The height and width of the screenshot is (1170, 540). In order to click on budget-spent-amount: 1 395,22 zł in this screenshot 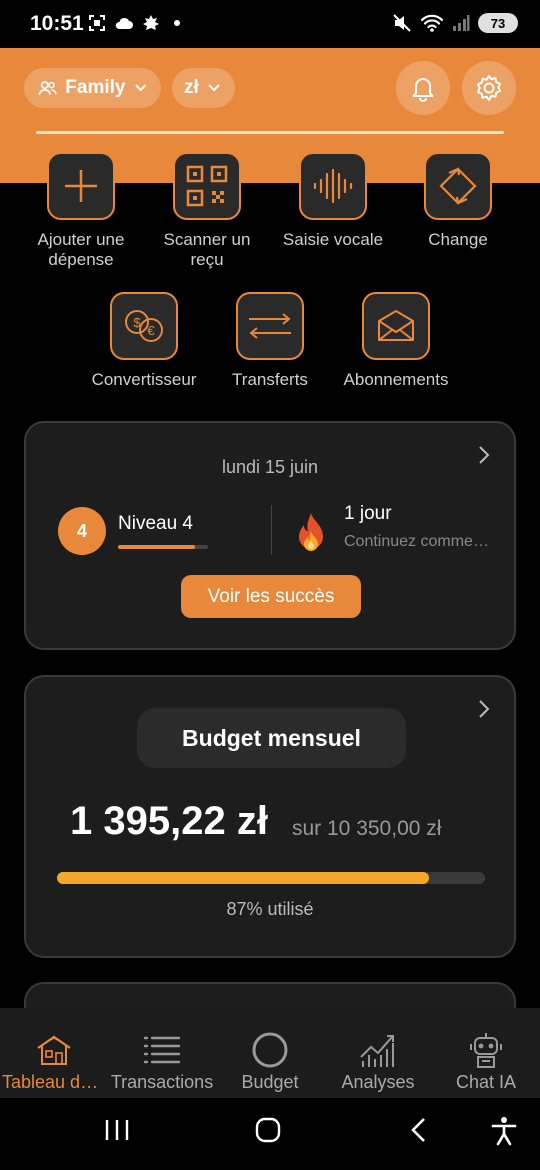, I will do `click(169, 821)`.